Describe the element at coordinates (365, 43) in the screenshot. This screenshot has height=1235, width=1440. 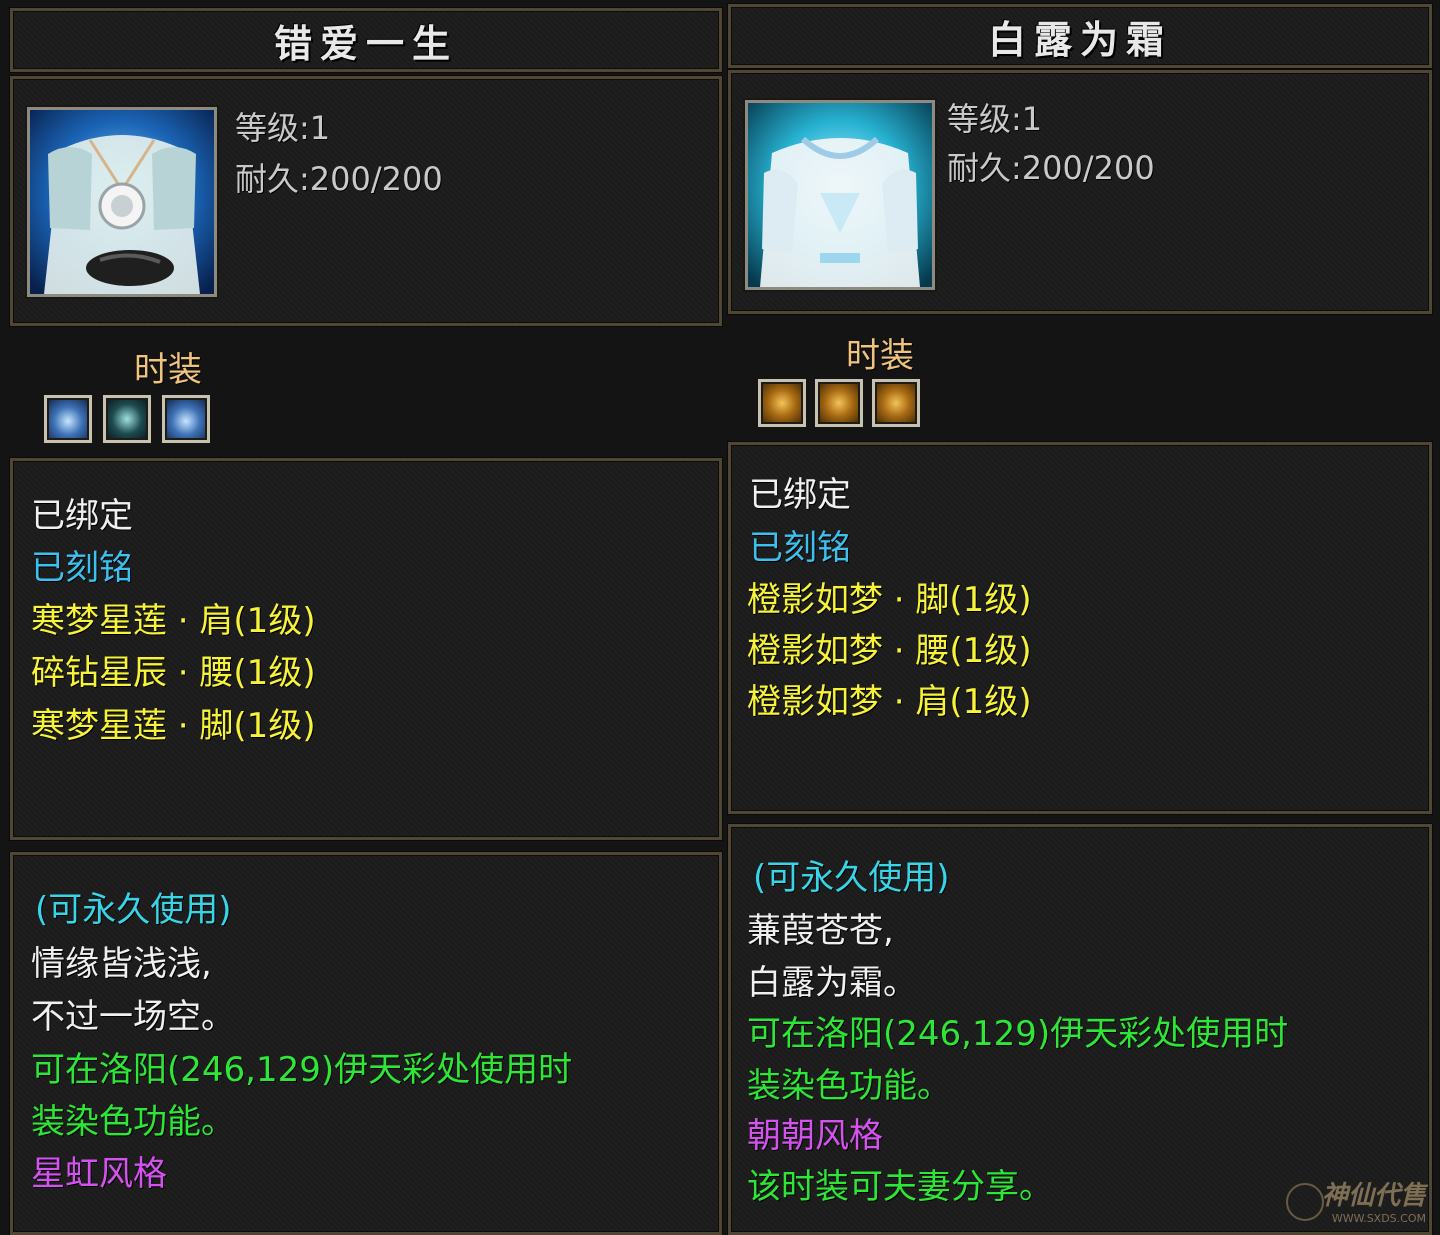
I see `item-title: 错爱一生` at that location.